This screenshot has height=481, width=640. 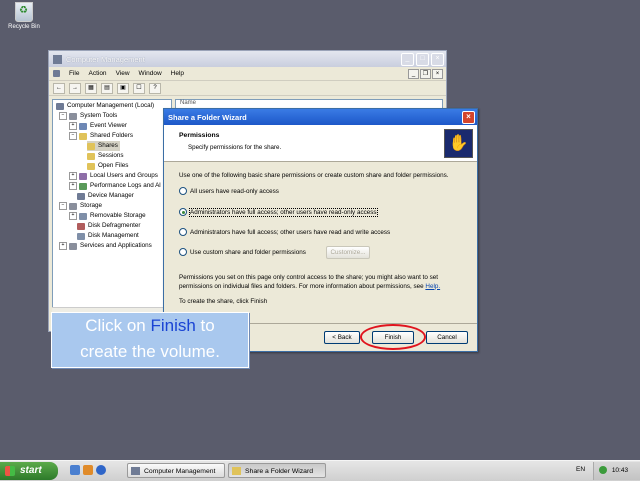 I want to click on minimize-button: _, so click(x=407, y=59).